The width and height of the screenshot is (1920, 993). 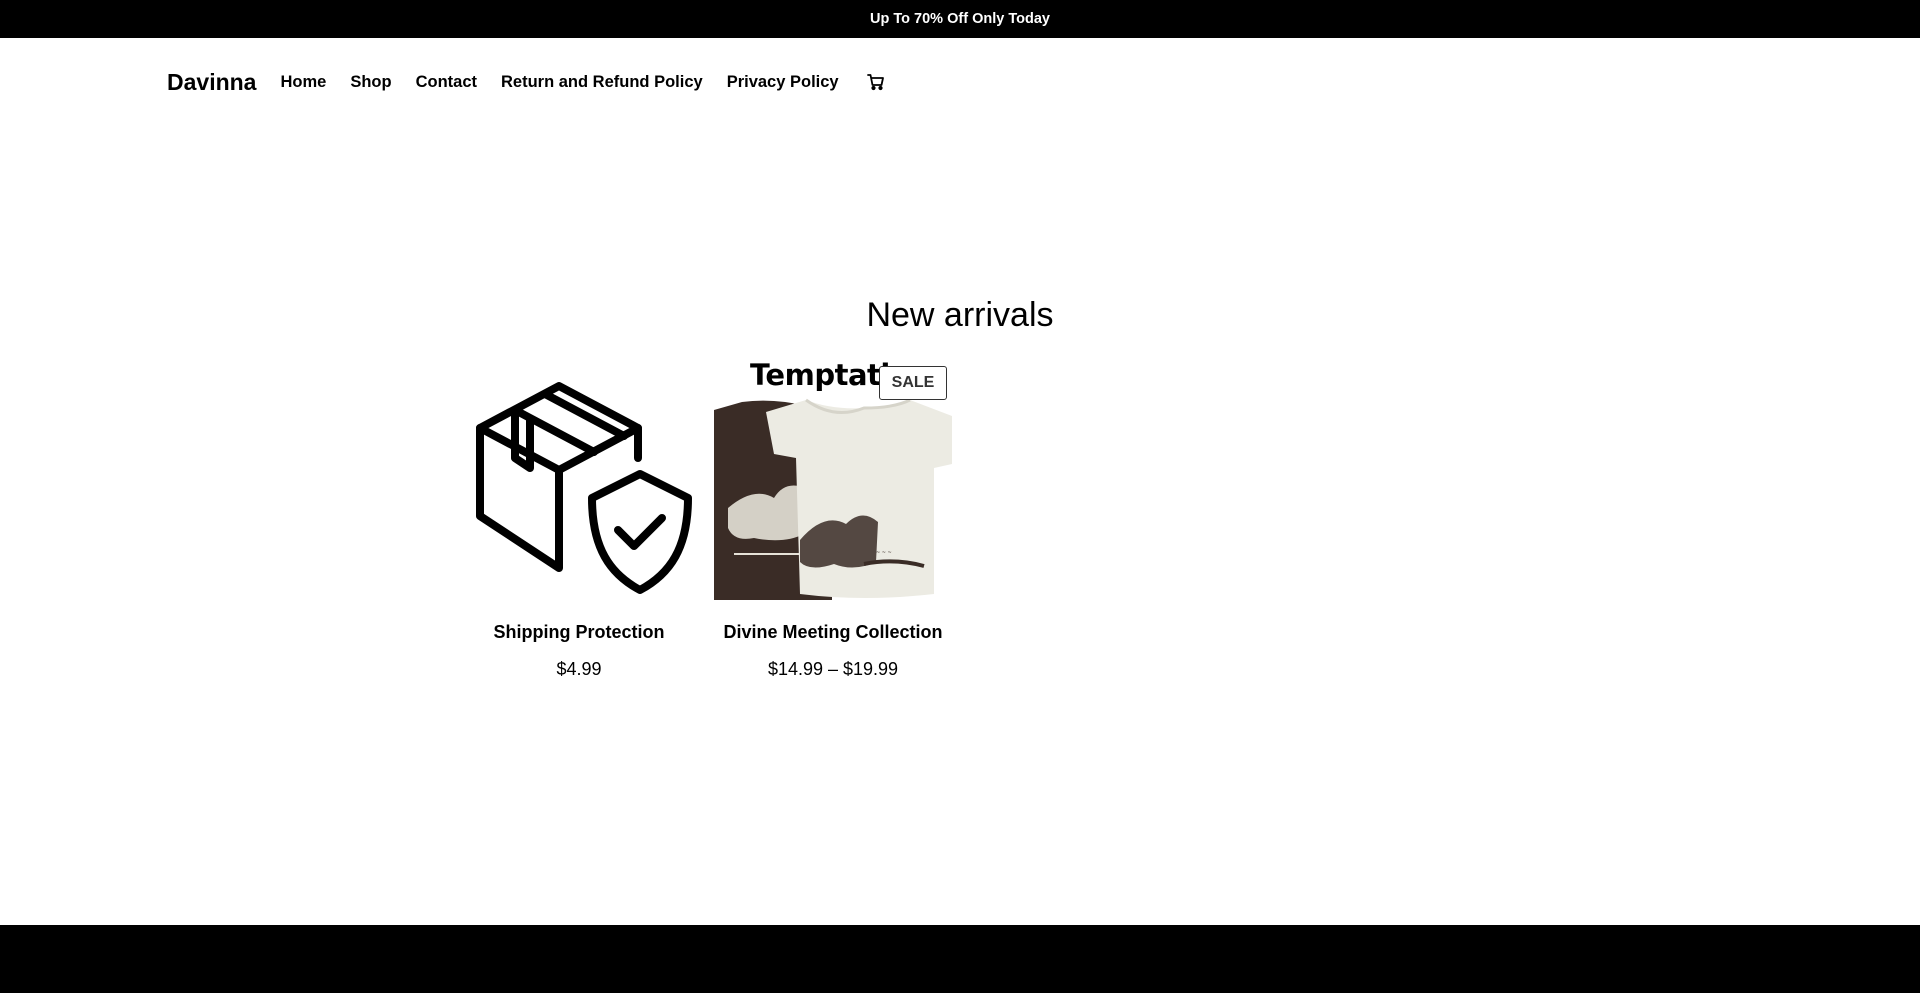 I want to click on product-name: Shipping Protection, so click(x=579, y=632).